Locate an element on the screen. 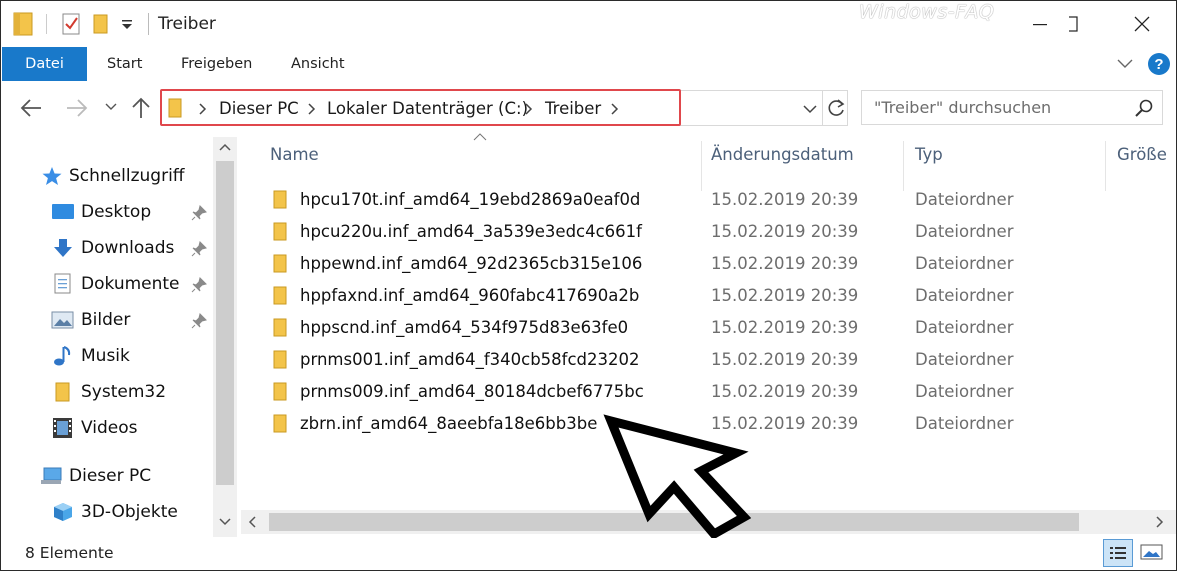 The width and height of the screenshot is (1177, 571). watermark: Windows-FAQ is located at coordinates (927, 12).